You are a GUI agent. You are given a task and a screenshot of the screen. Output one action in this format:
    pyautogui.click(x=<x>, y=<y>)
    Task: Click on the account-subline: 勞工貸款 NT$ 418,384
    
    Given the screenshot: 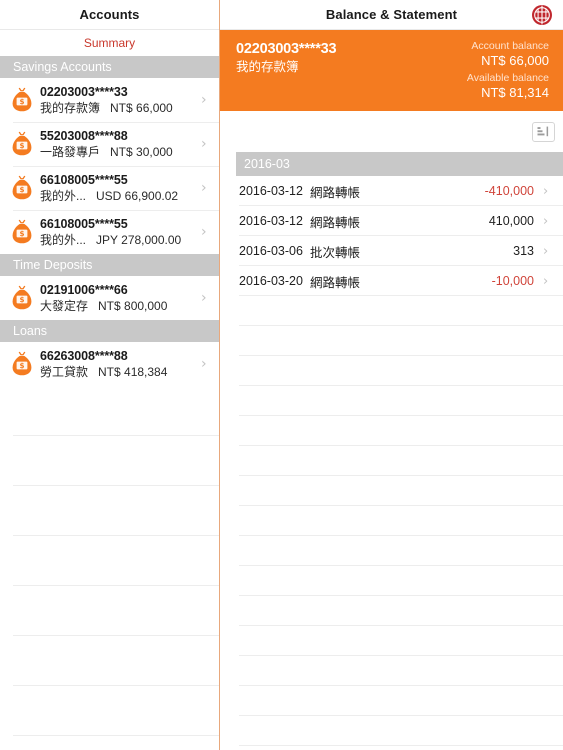 What is the action you would take?
    pyautogui.click(x=118, y=372)
    